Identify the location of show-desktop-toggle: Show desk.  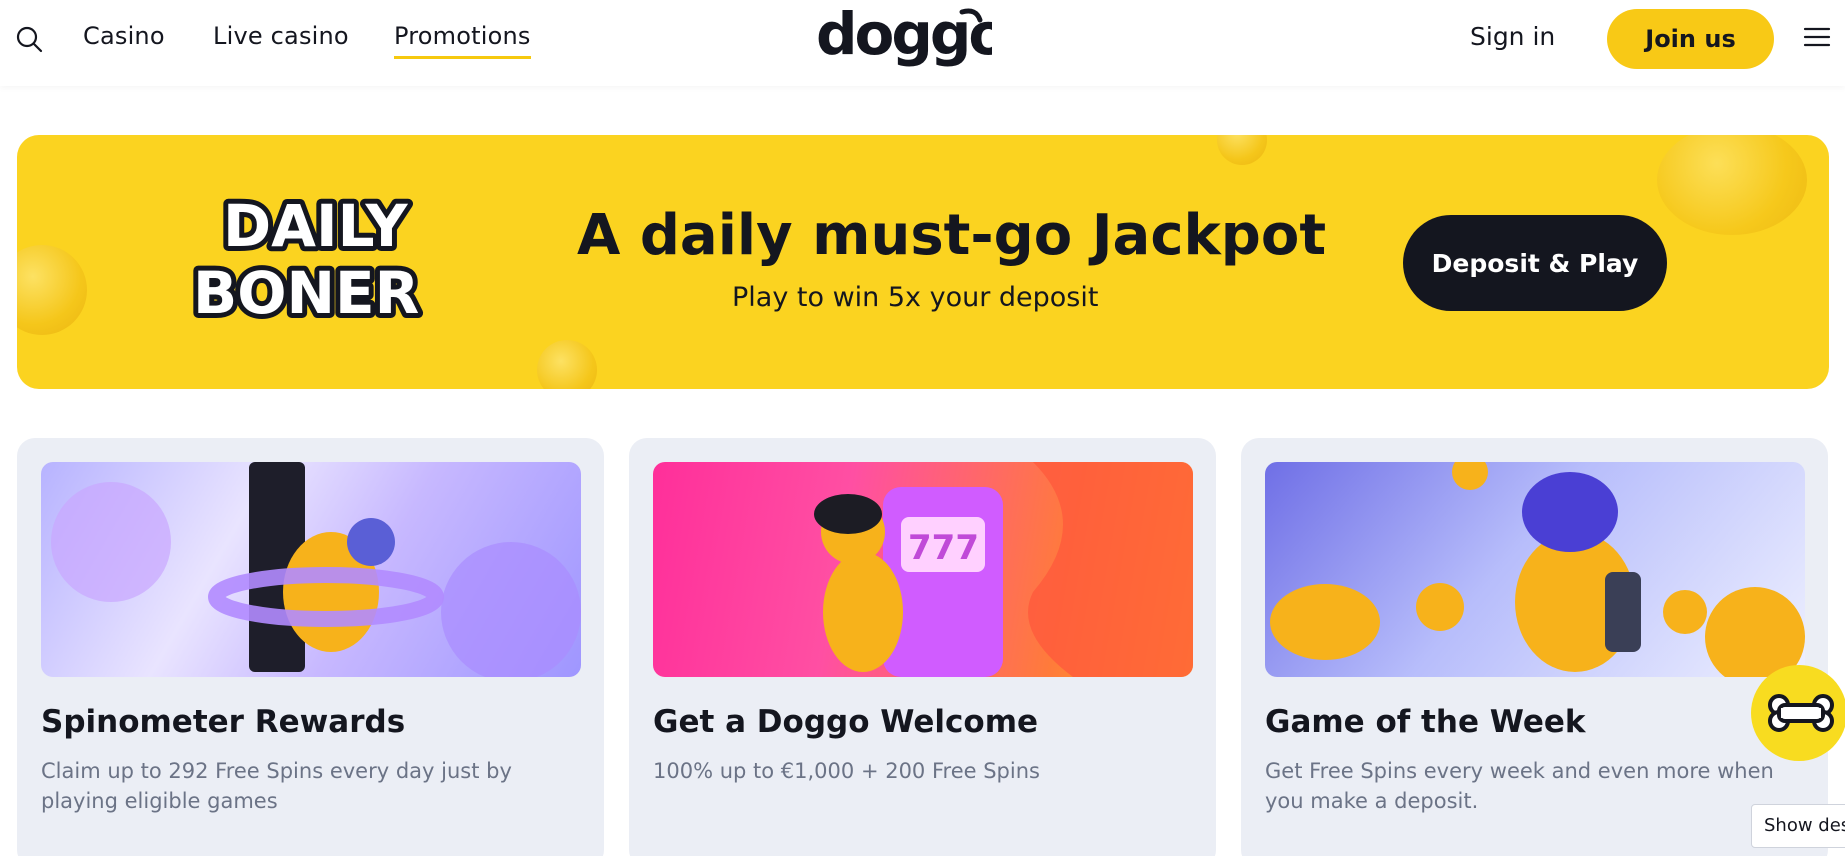
(1798, 826).